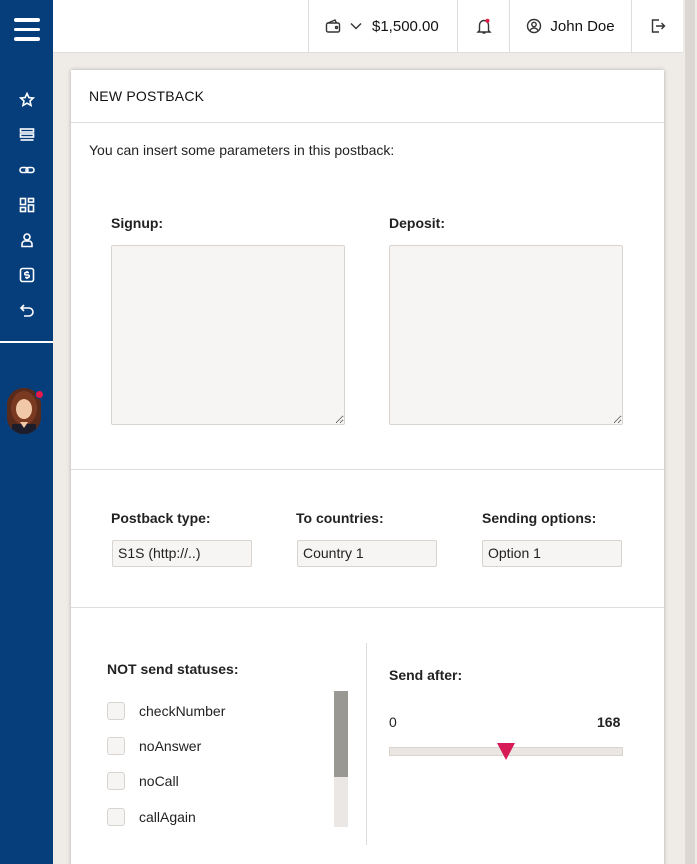 The height and width of the screenshot is (864, 697). I want to click on status-checkbox-row: callAgain, so click(151, 817).